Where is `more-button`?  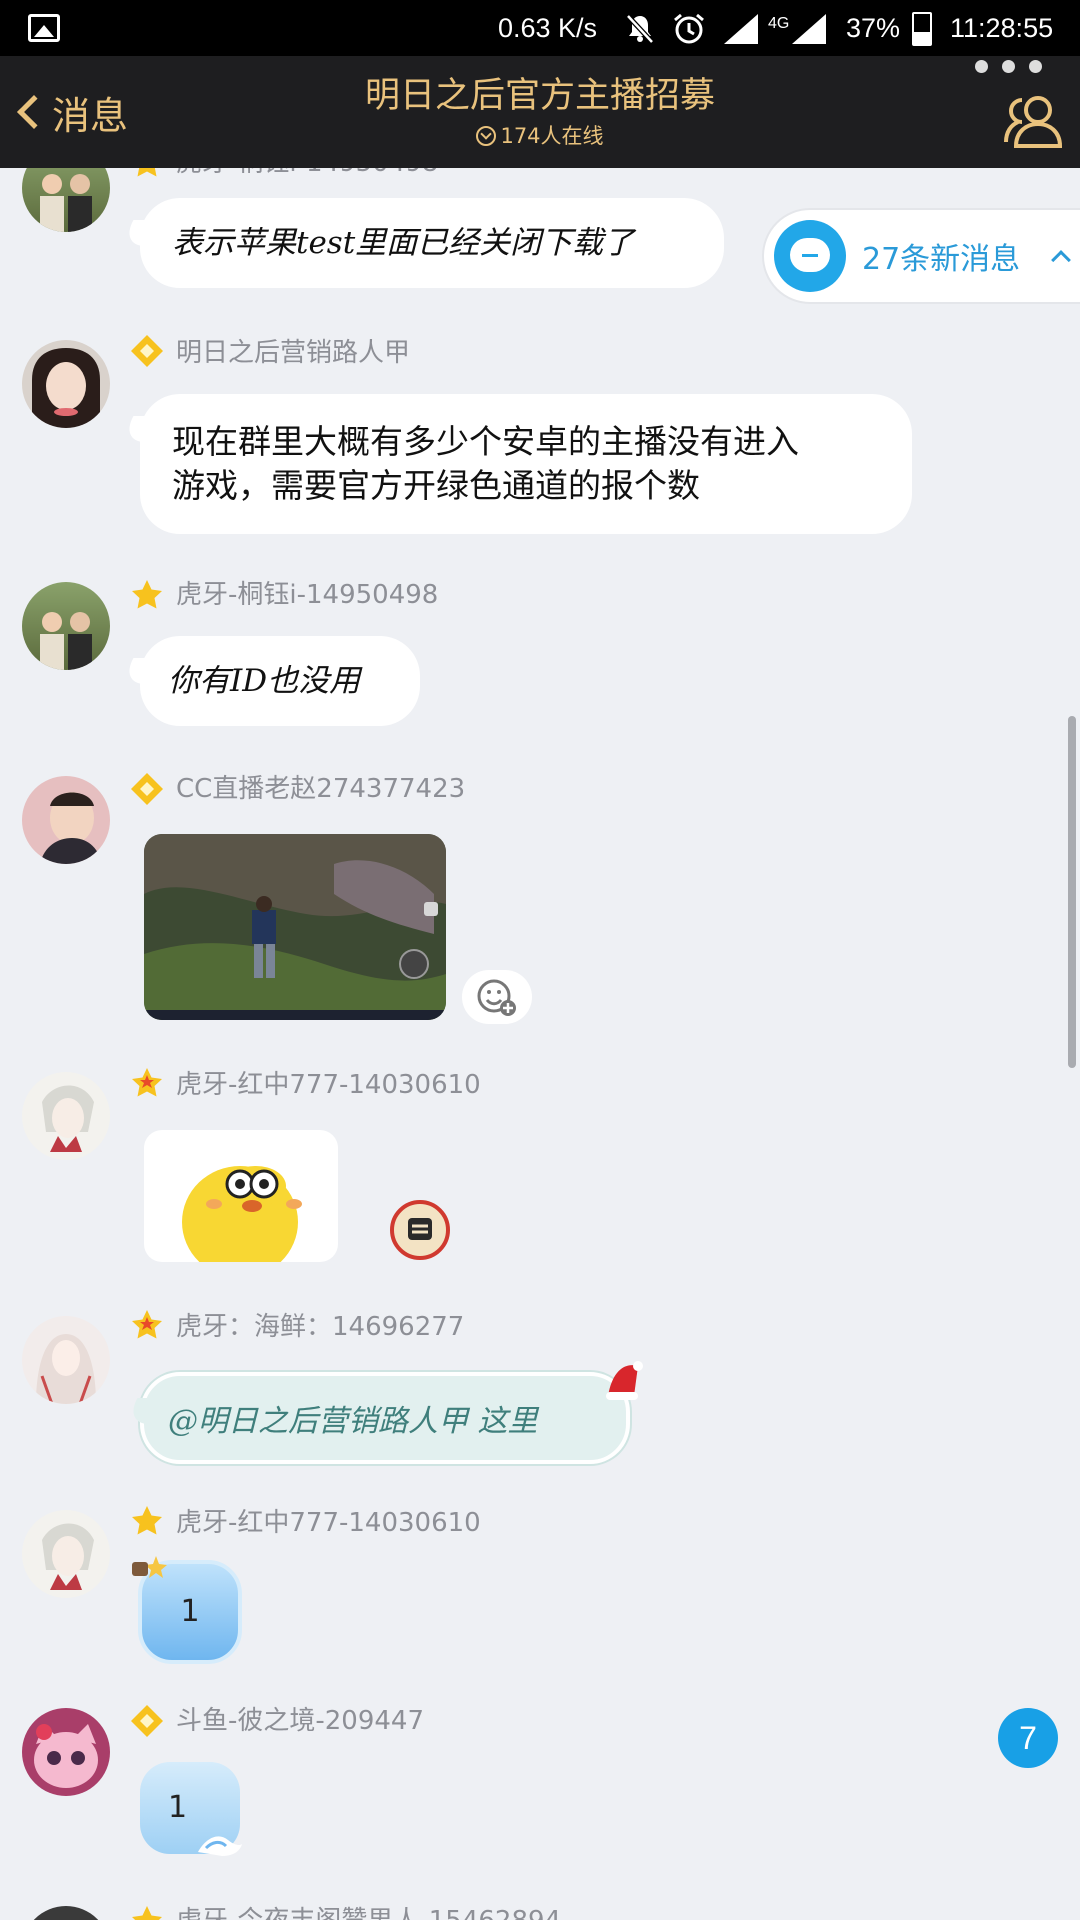
more-button is located at coordinates (1008, 66).